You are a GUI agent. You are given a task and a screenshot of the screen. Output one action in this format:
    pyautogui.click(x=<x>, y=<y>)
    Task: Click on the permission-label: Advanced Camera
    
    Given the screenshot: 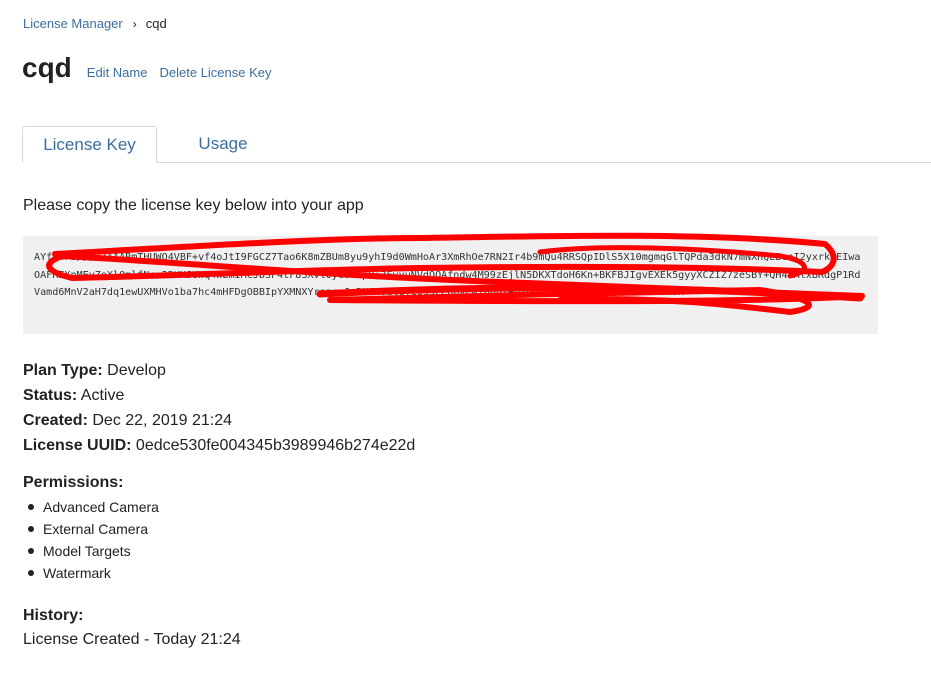 What is the action you would take?
    pyautogui.click(x=101, y=507)
    